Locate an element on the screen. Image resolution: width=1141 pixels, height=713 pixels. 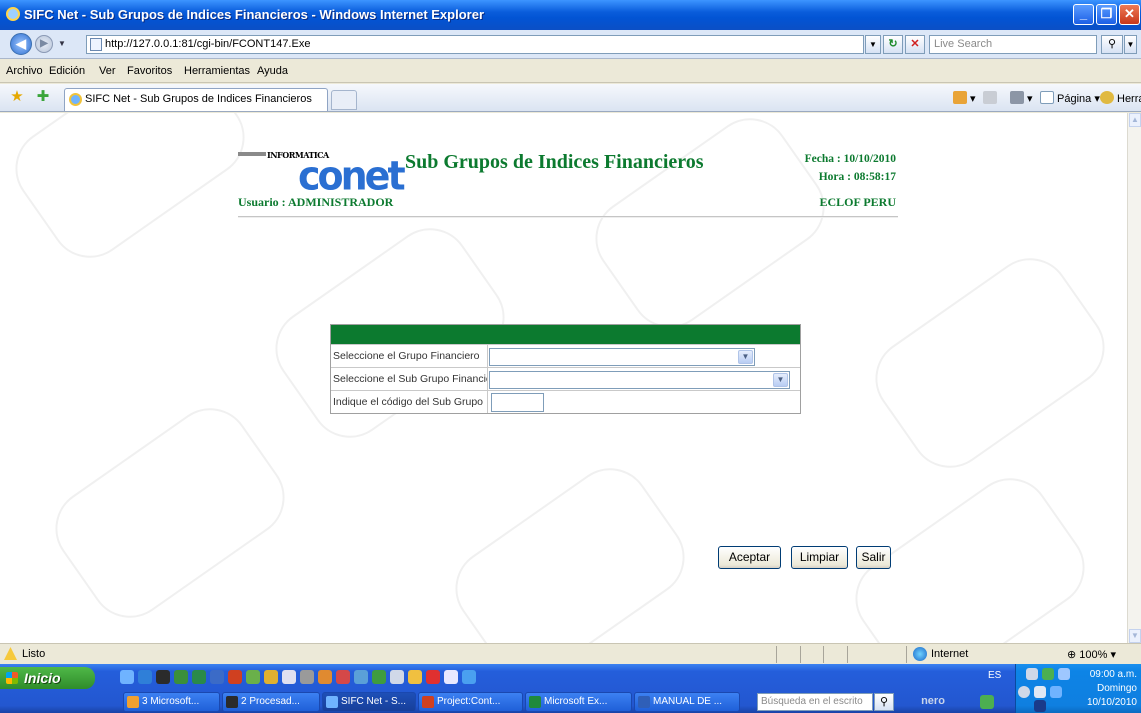
forward-button: ▶ is located at coordinates (44, 44).